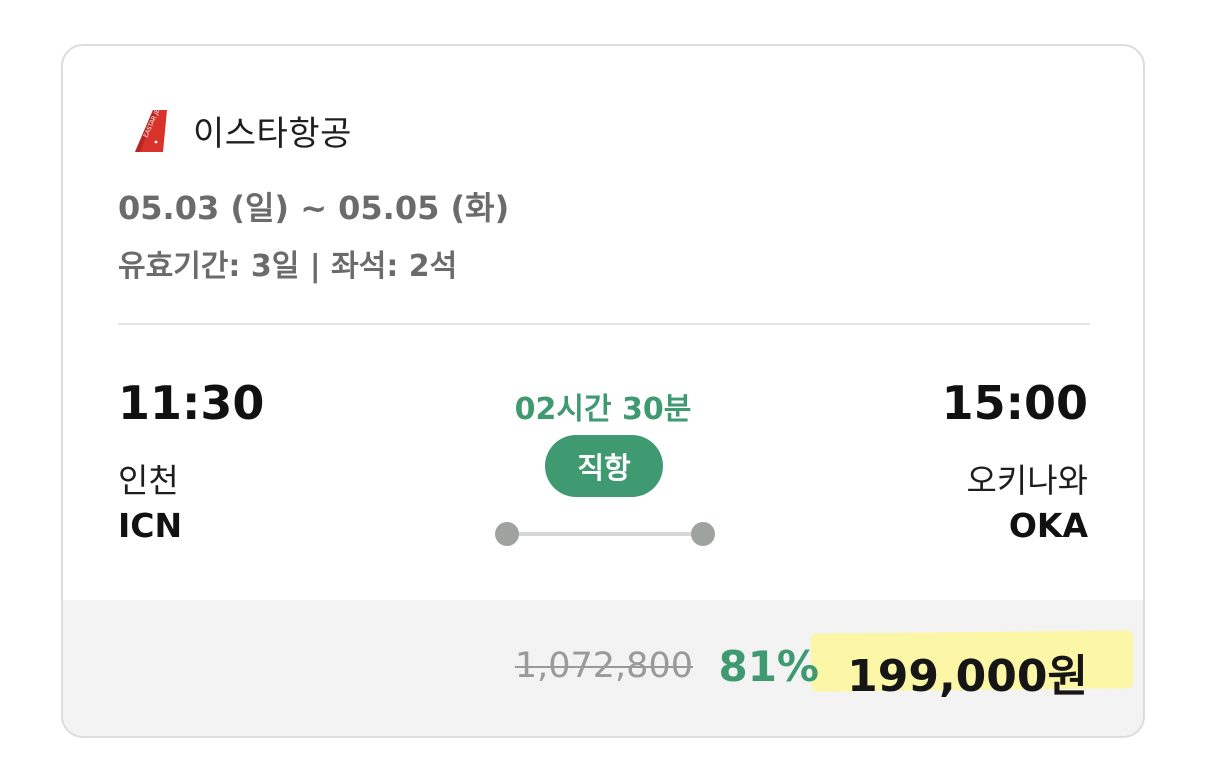 The height and width of the screenshot is (769, 1206). Describe the element at coordinates (768, 666) in the screenshot. I see `discount-rate: 81%` at that location.